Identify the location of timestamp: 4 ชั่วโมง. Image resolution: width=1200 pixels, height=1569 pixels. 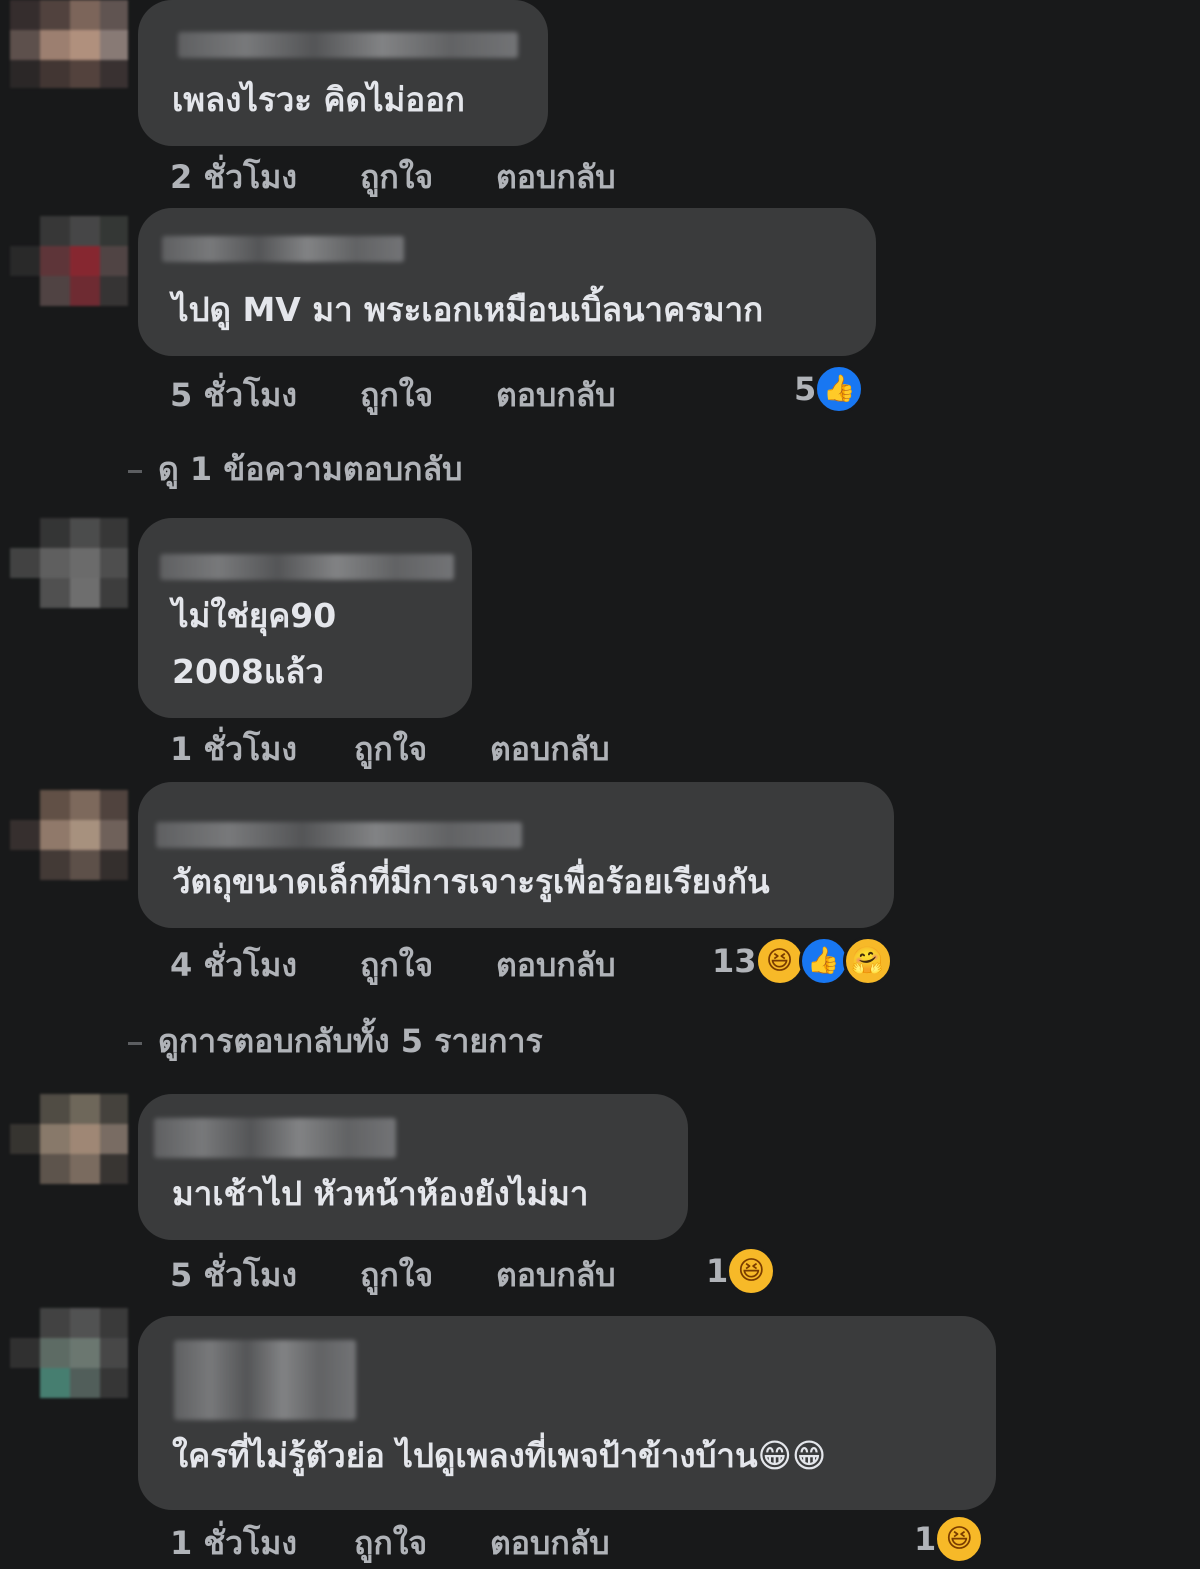
(233, 965).